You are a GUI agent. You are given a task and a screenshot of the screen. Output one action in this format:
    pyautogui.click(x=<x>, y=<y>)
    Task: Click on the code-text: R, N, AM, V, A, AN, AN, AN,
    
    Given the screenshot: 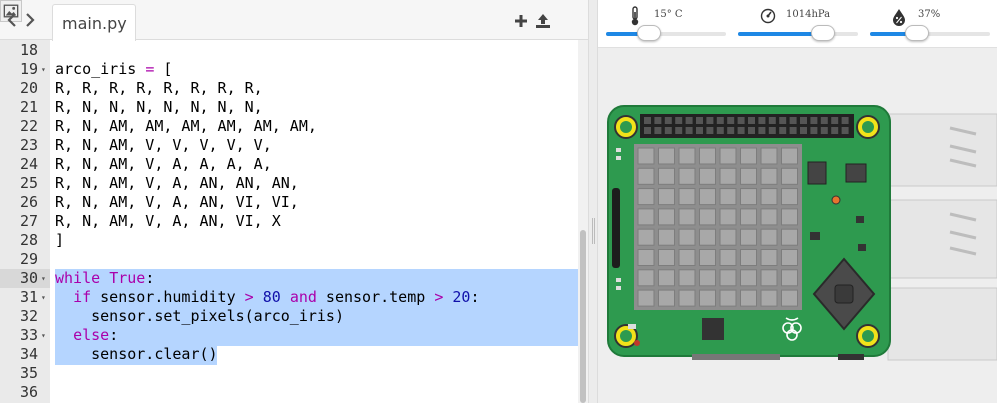 What is the action you would take?
    pyautogui.click(x=177, y=183)
    